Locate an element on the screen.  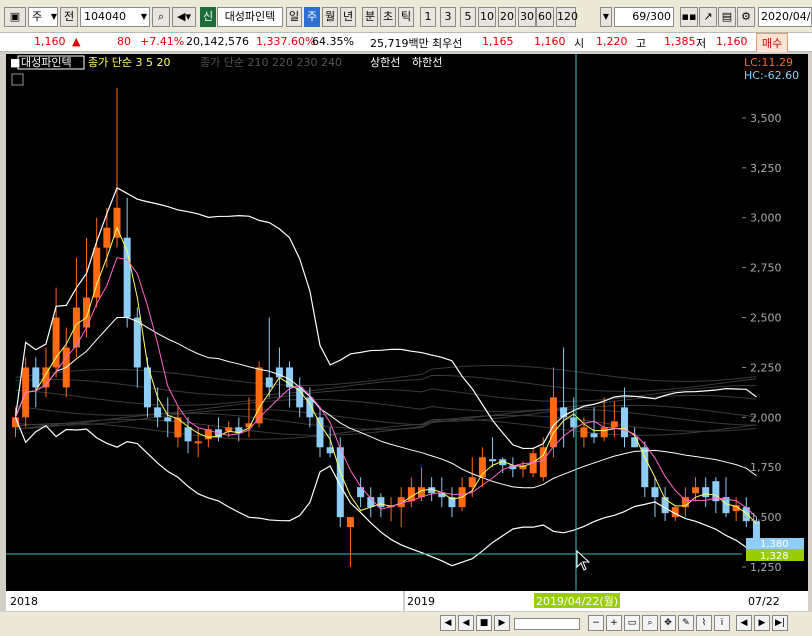
stock-name: 대성파인텍 is located at coordinates (250, 17).